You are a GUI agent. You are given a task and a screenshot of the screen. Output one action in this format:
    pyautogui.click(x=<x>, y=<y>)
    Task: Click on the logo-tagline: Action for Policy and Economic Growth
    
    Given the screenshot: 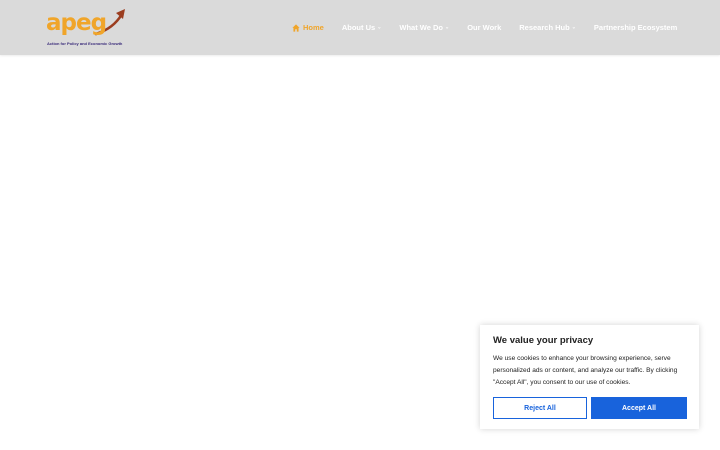 What is the action you would take?
    pyautogui.click(x=85, y=43)
    